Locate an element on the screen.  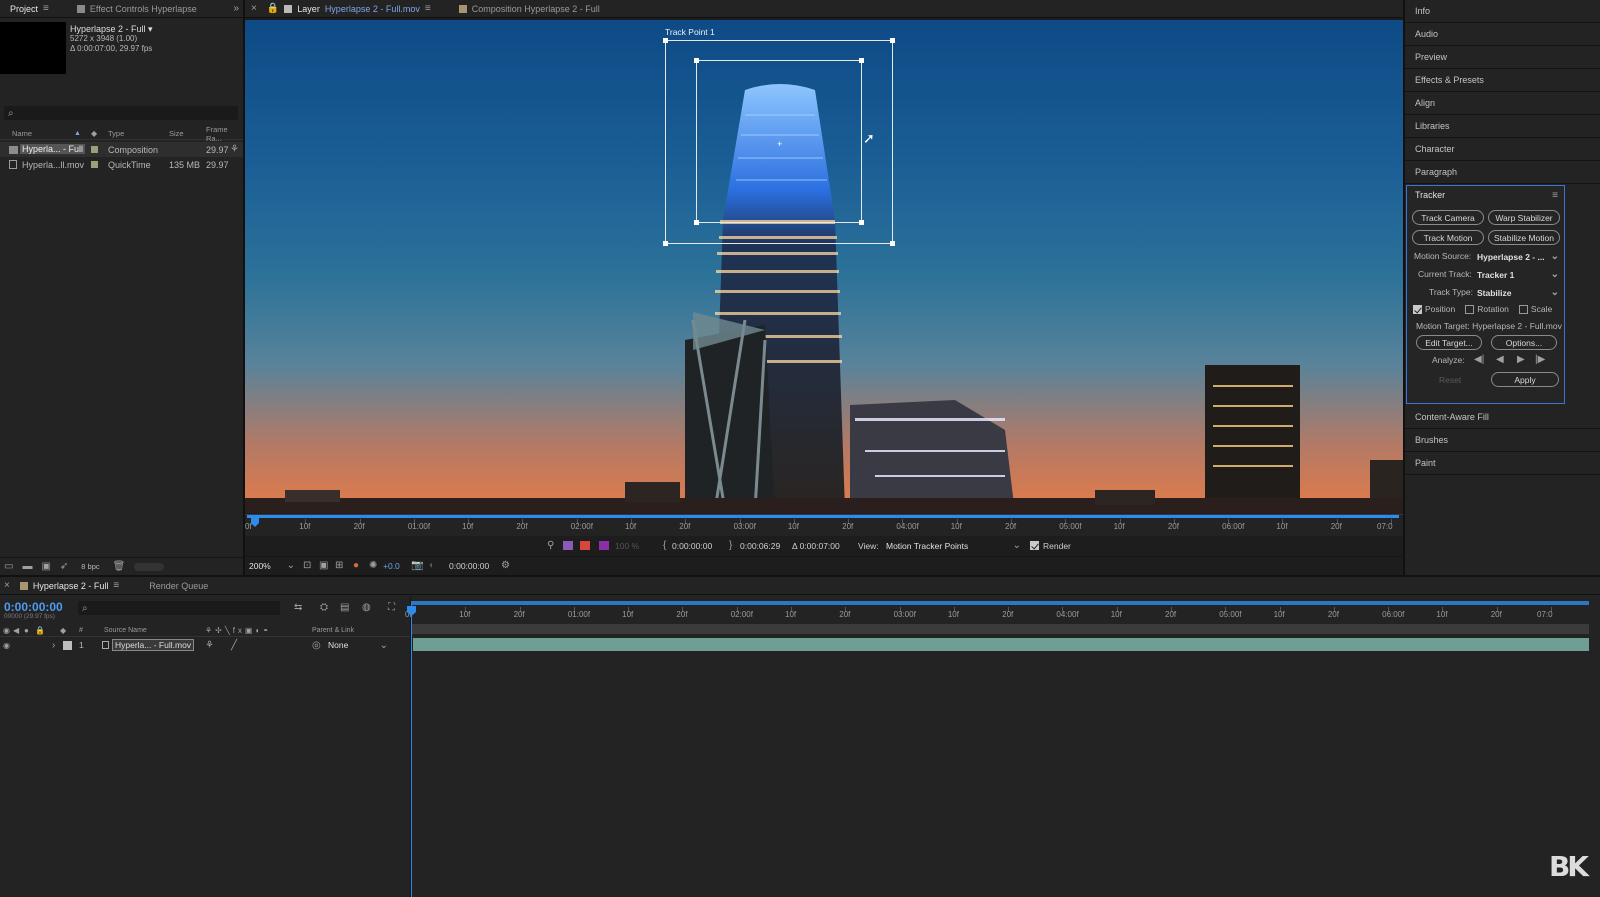
rotation-checkbox is located at coordinates (1470, 309).